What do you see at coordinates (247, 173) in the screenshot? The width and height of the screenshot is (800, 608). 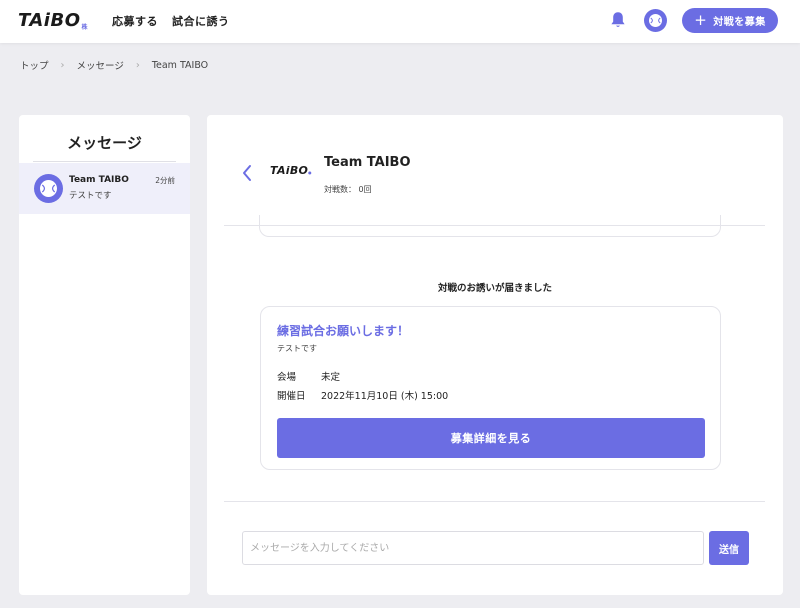 I see `chevron-left-icon` at bounding box center [247, 173].